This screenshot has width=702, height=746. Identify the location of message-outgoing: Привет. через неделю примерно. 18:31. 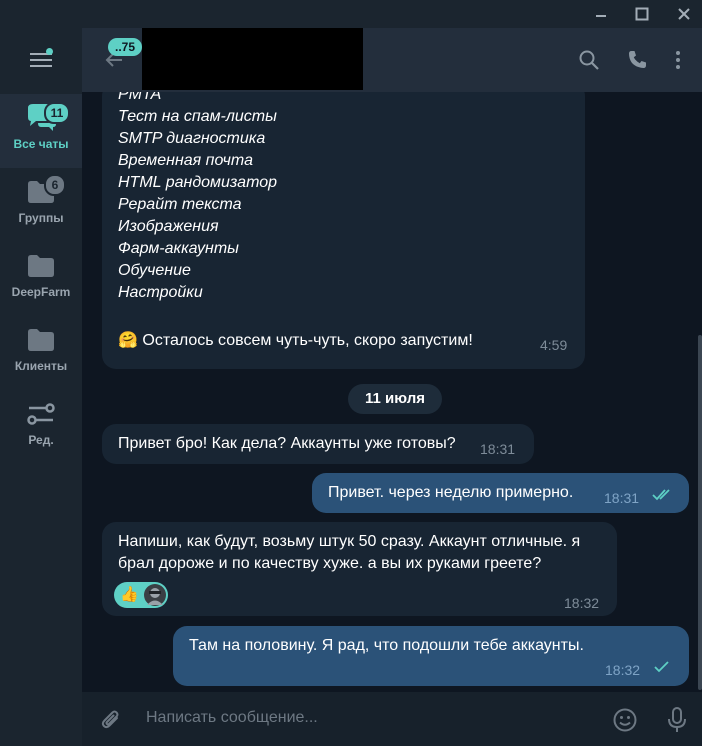
(500, 493).